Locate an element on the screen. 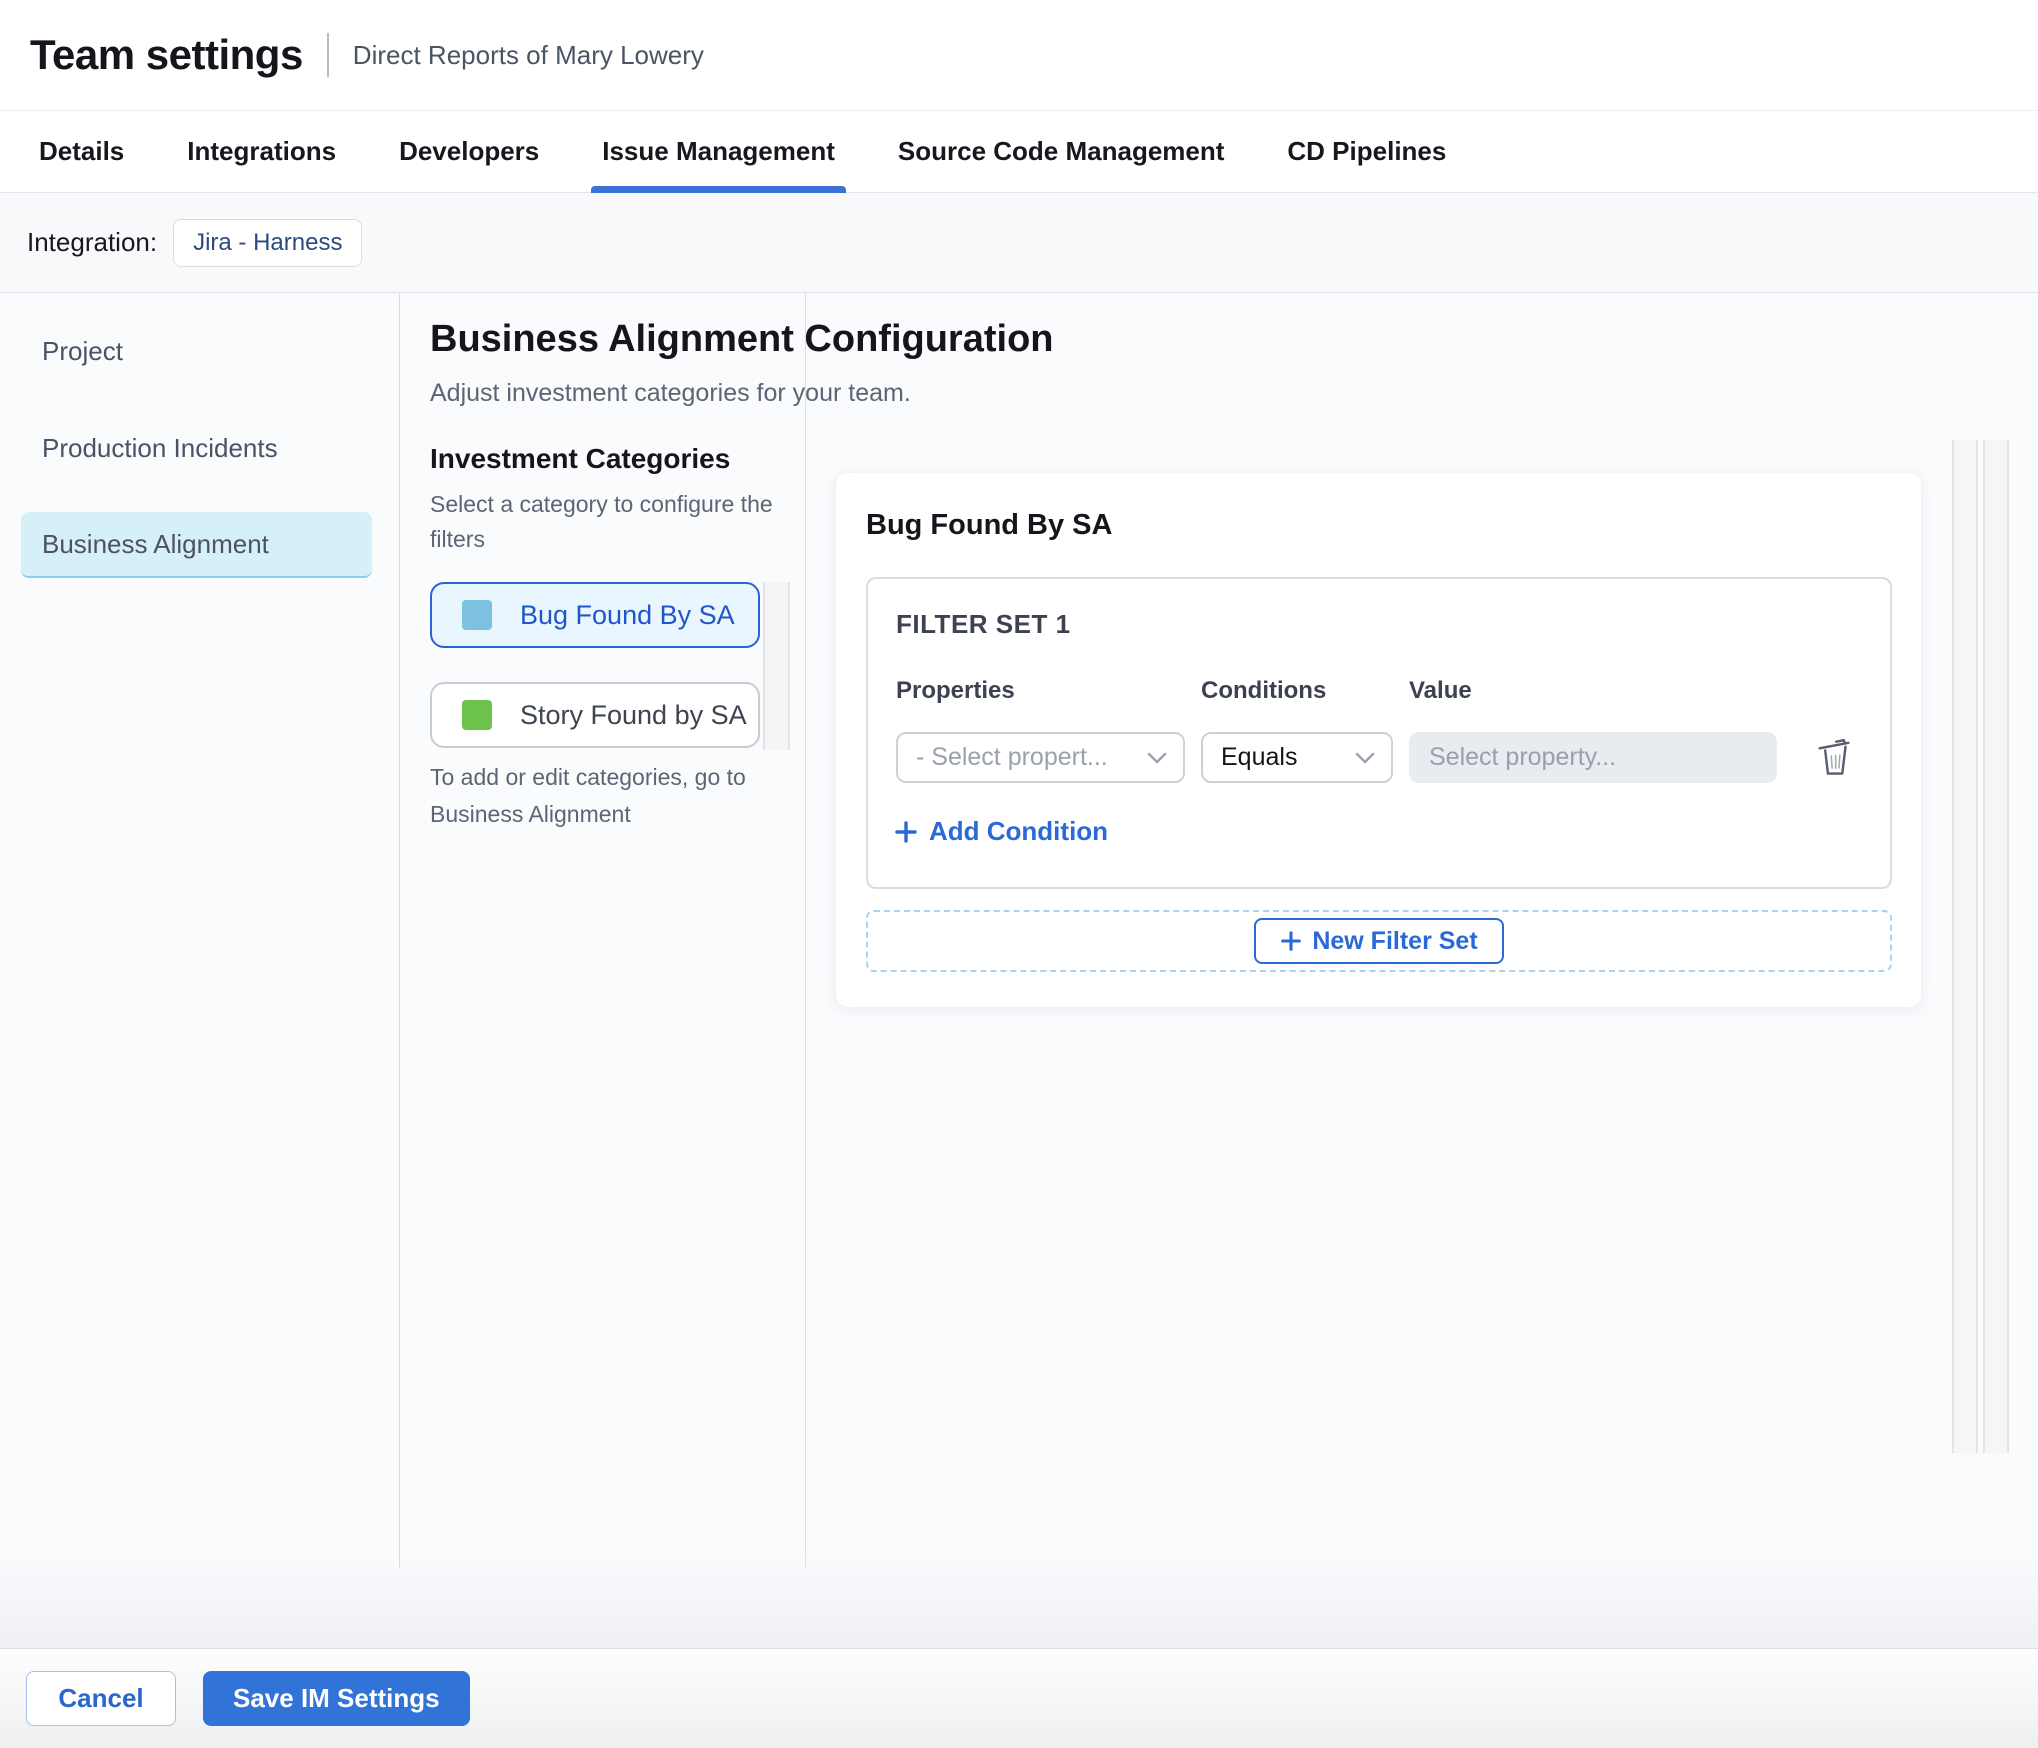  properties-column-label: Properties is located at coordinates (955, 690).